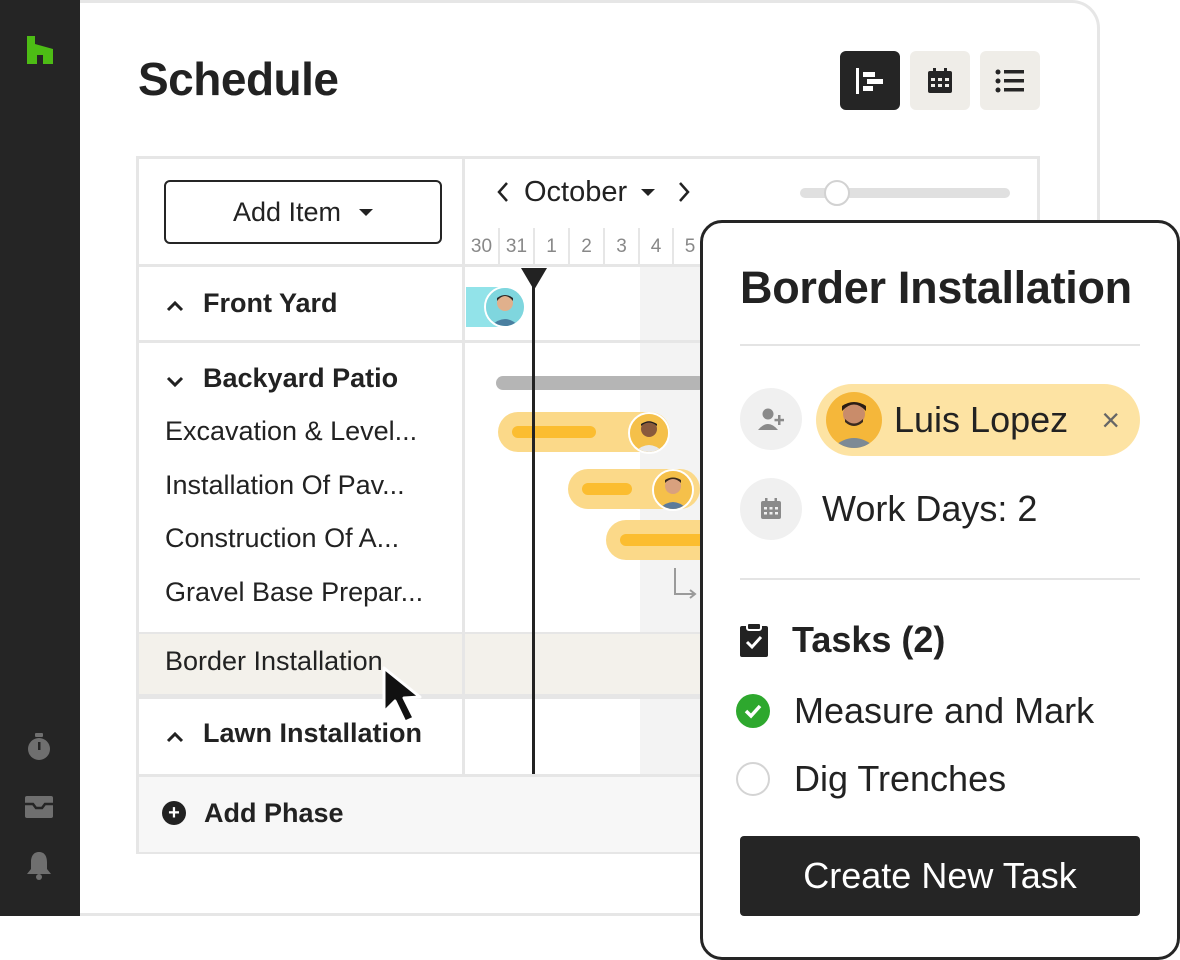 This screenshot has width=1180, height=960. I want to click on task-item: Dig Trenches, so click(871, 779).